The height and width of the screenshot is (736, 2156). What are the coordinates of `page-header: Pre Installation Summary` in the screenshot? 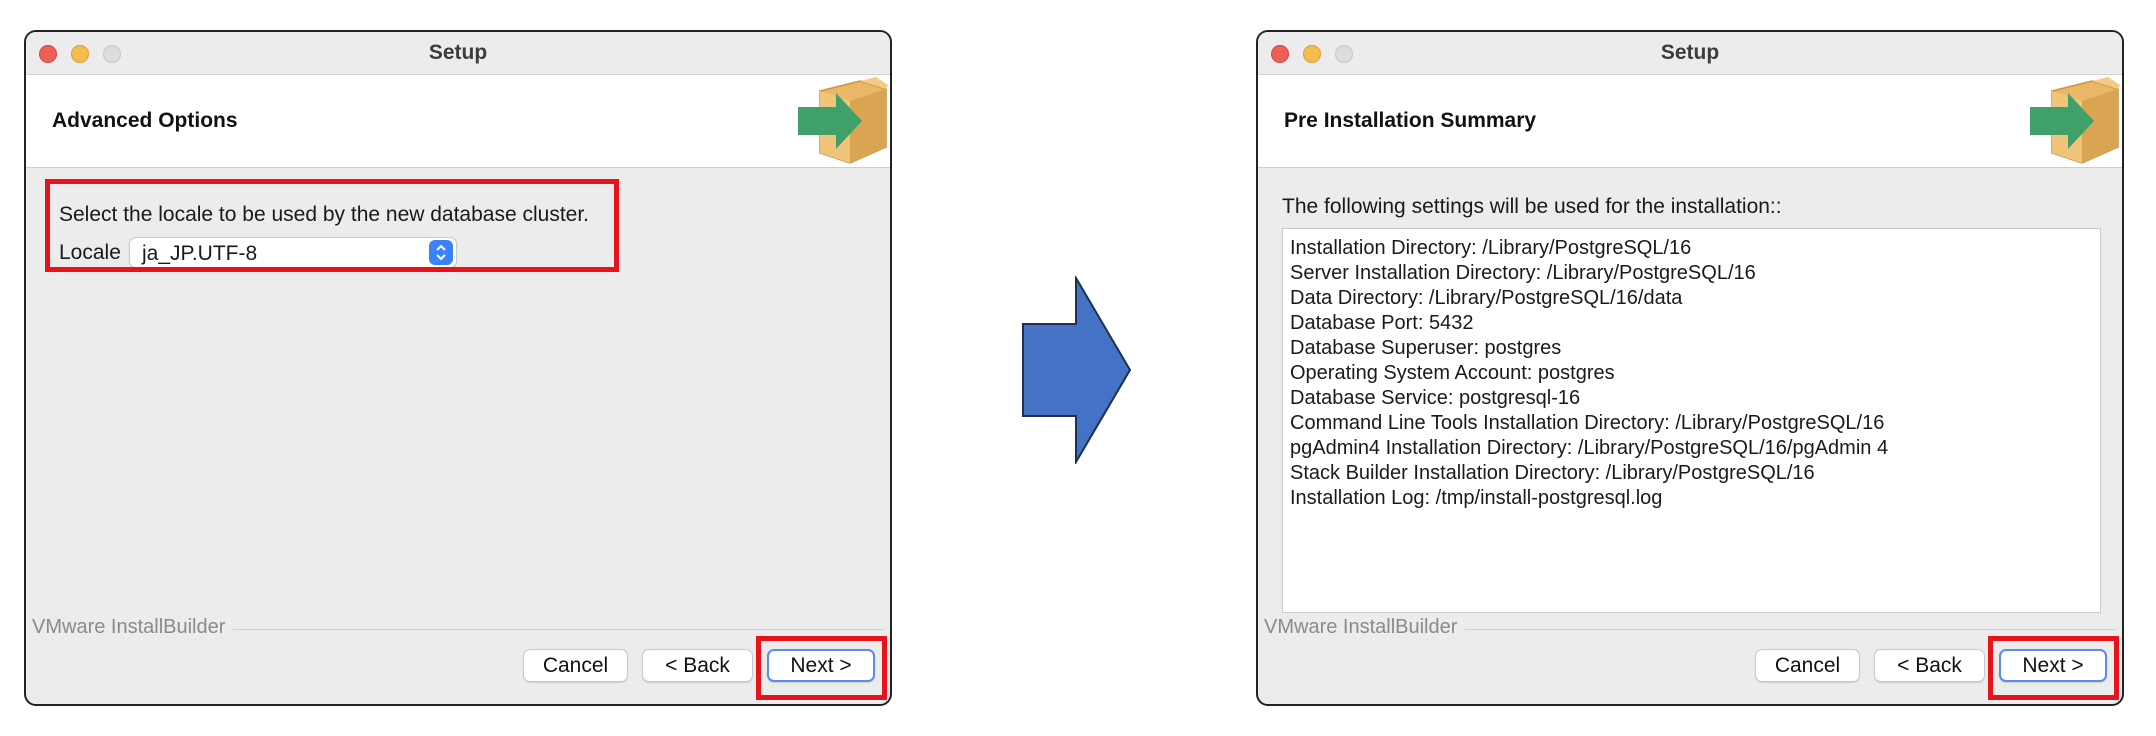 It's located at (1690, 121).